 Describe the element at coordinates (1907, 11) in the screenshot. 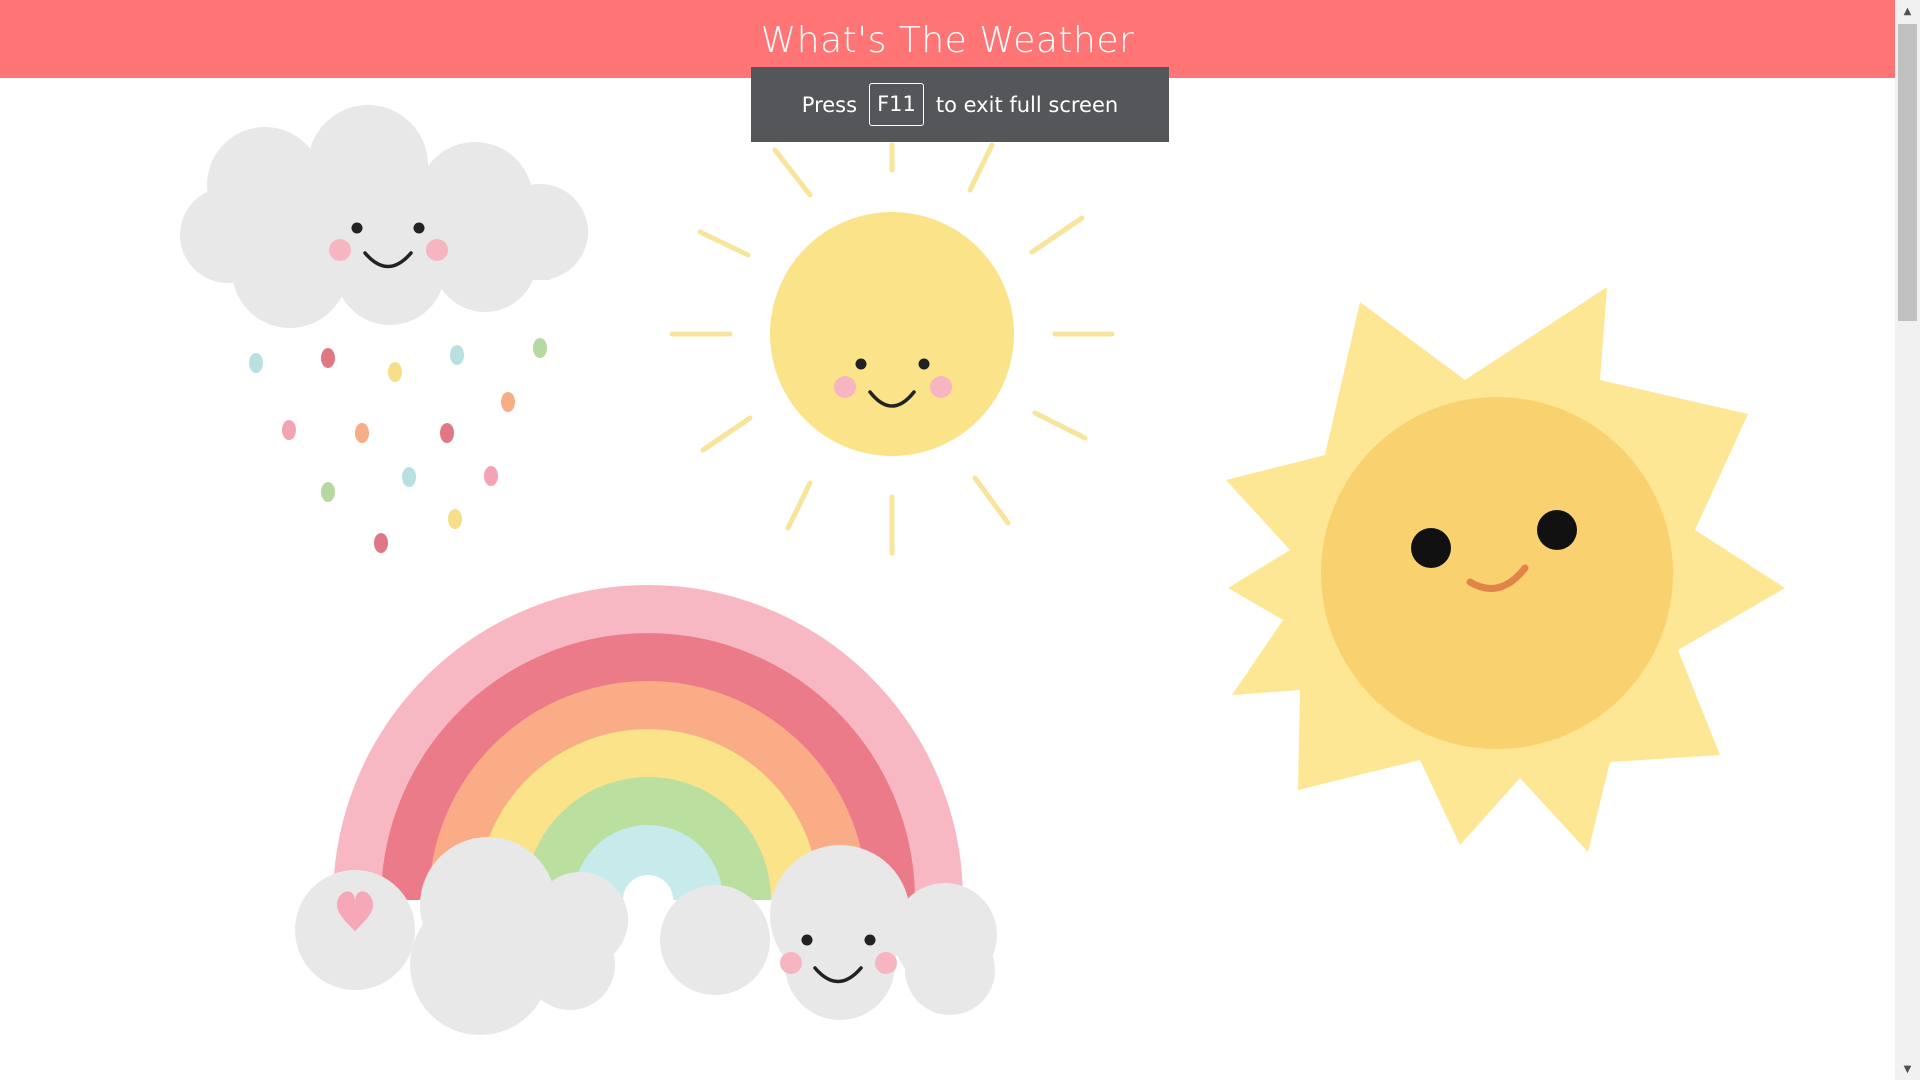

I see `scroll-up-icon: ▲` at that location.